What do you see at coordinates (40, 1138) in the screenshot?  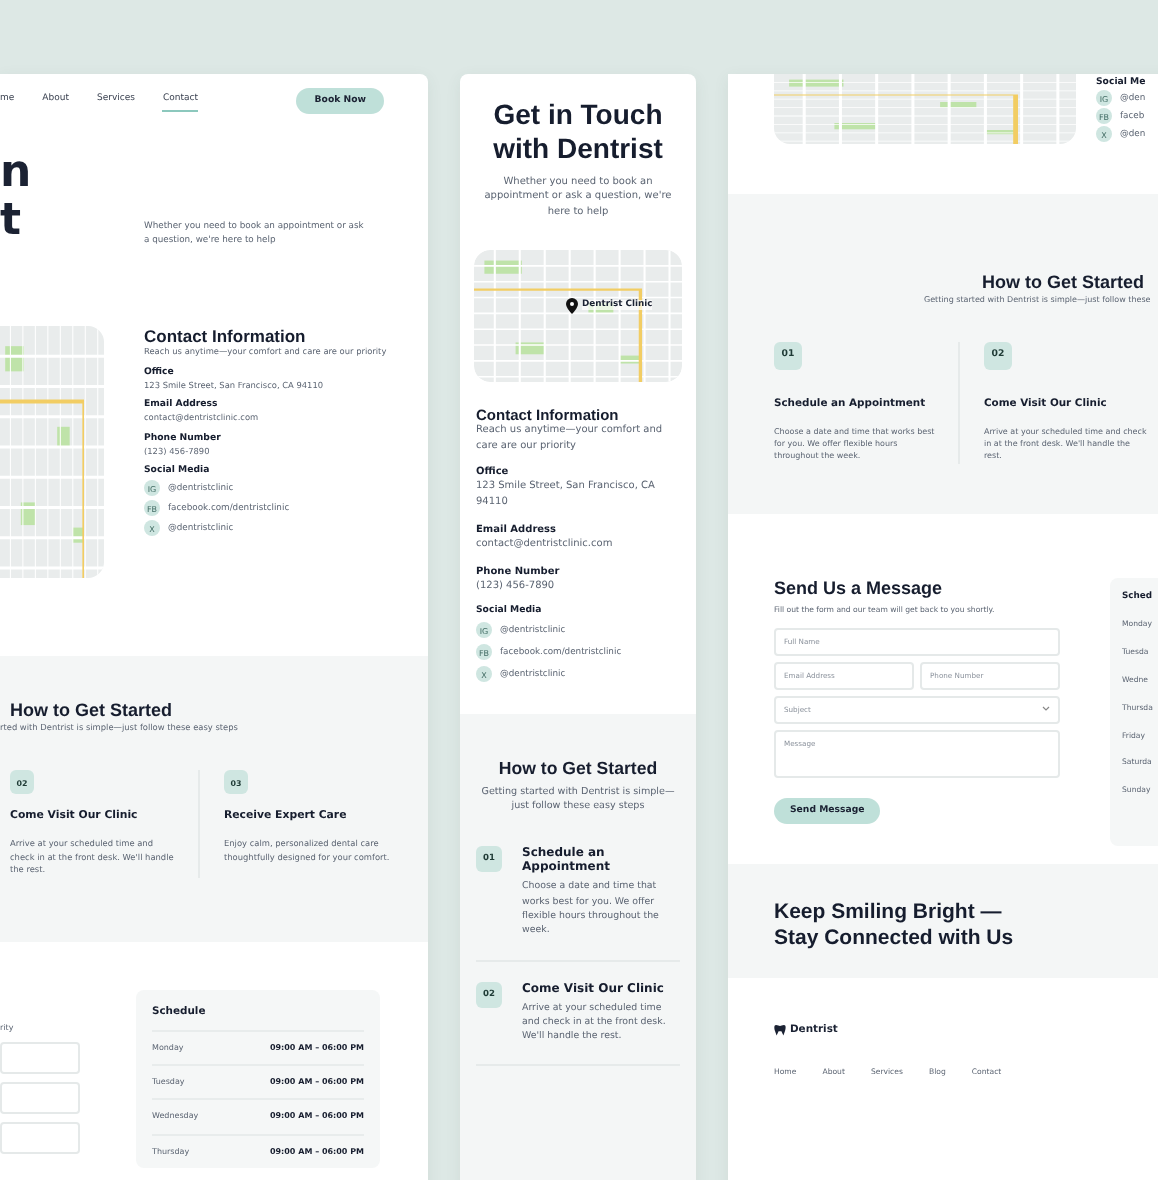 I see `select-field` at bounding box center [40, 1138].